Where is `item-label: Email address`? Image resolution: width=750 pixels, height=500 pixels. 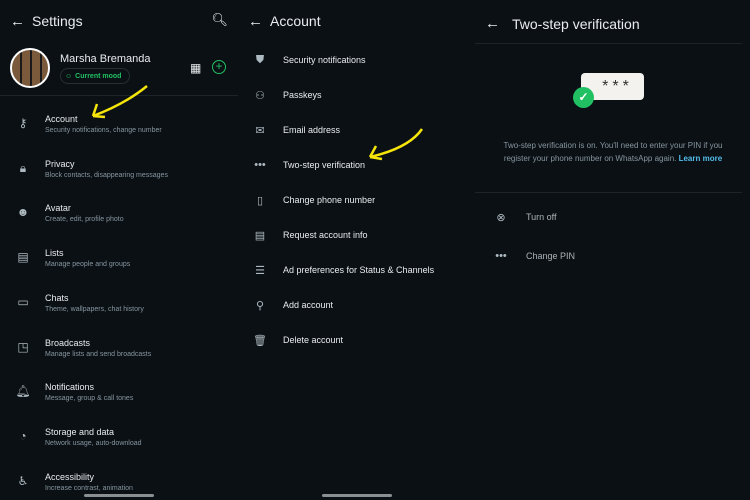
item-label: Email address is located at coordinates (312, 130).